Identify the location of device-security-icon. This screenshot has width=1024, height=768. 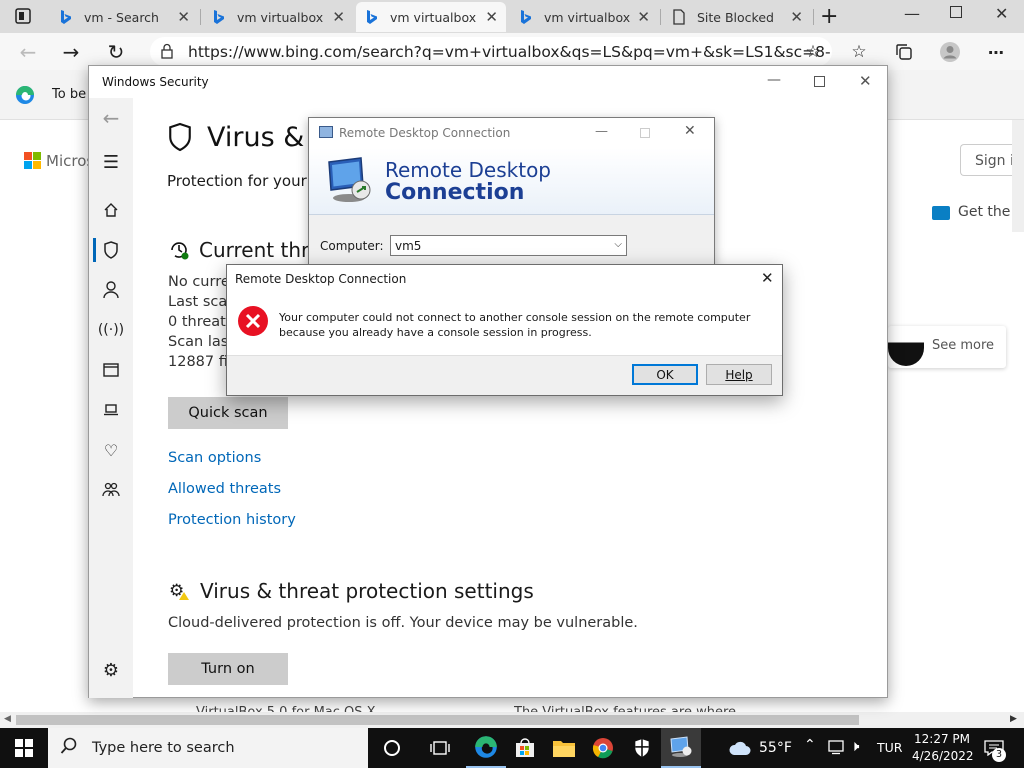
(111, 410).